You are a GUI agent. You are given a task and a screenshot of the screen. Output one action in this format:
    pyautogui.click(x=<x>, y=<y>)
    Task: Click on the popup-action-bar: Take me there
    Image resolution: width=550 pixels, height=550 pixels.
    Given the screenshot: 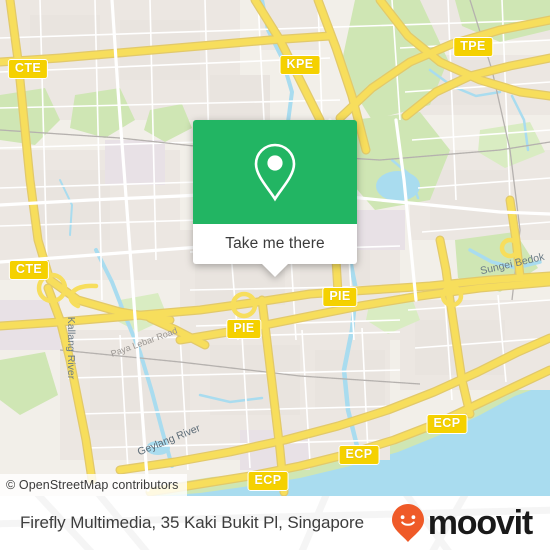 What is the action you would take?
    pyautogui.click(x=275, y=244)
    